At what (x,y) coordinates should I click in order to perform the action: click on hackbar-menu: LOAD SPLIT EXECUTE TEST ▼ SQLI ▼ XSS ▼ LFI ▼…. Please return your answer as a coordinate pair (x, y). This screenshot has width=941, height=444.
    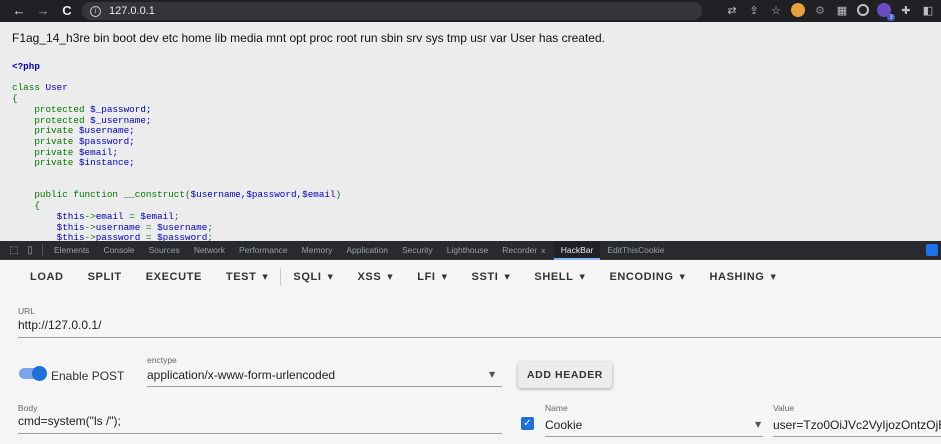
    Looking at the image, I should click on (470, 277).